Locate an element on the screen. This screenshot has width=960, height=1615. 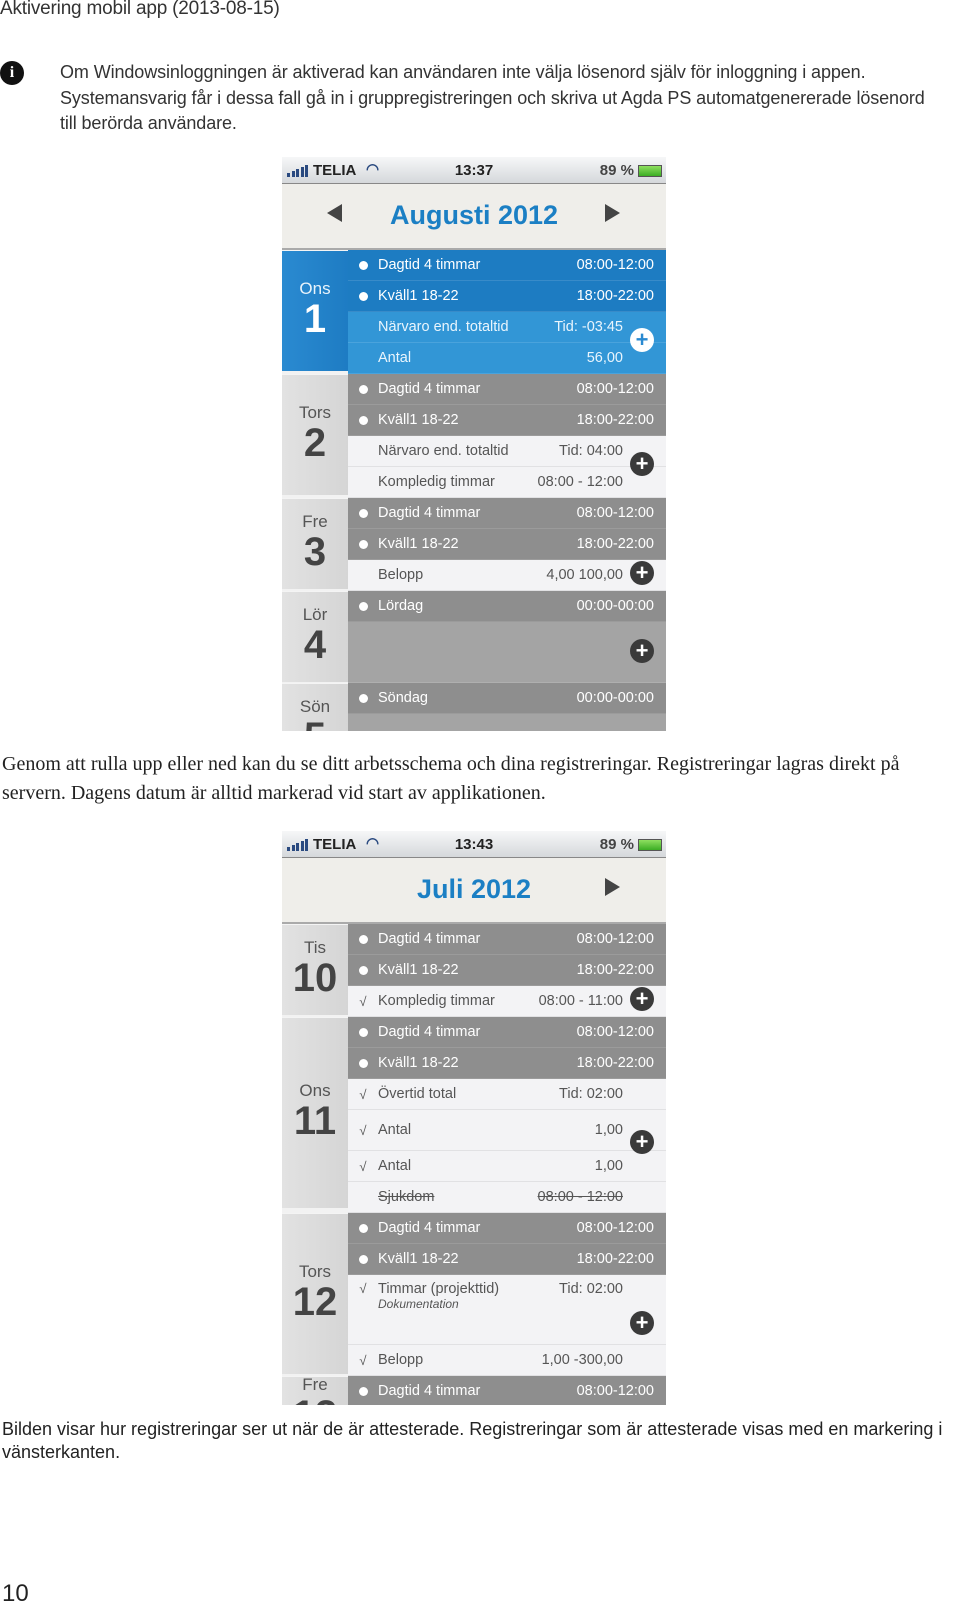
entry-value: Tid: 04:00 is located at coordinates (591, 451).